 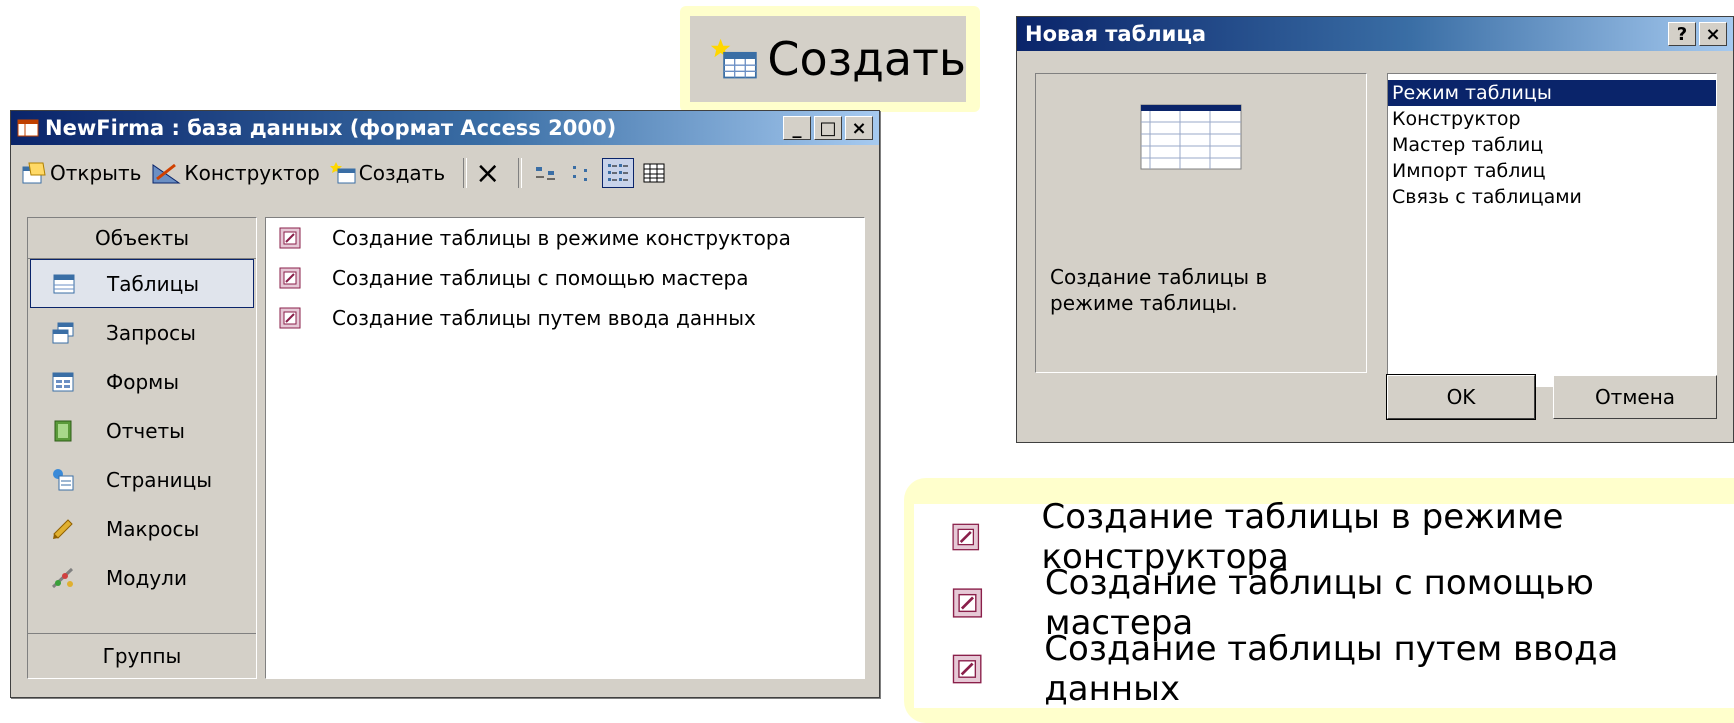 I want to click on mode-item: Импорт таблиц, so click(x=1552, y=171).